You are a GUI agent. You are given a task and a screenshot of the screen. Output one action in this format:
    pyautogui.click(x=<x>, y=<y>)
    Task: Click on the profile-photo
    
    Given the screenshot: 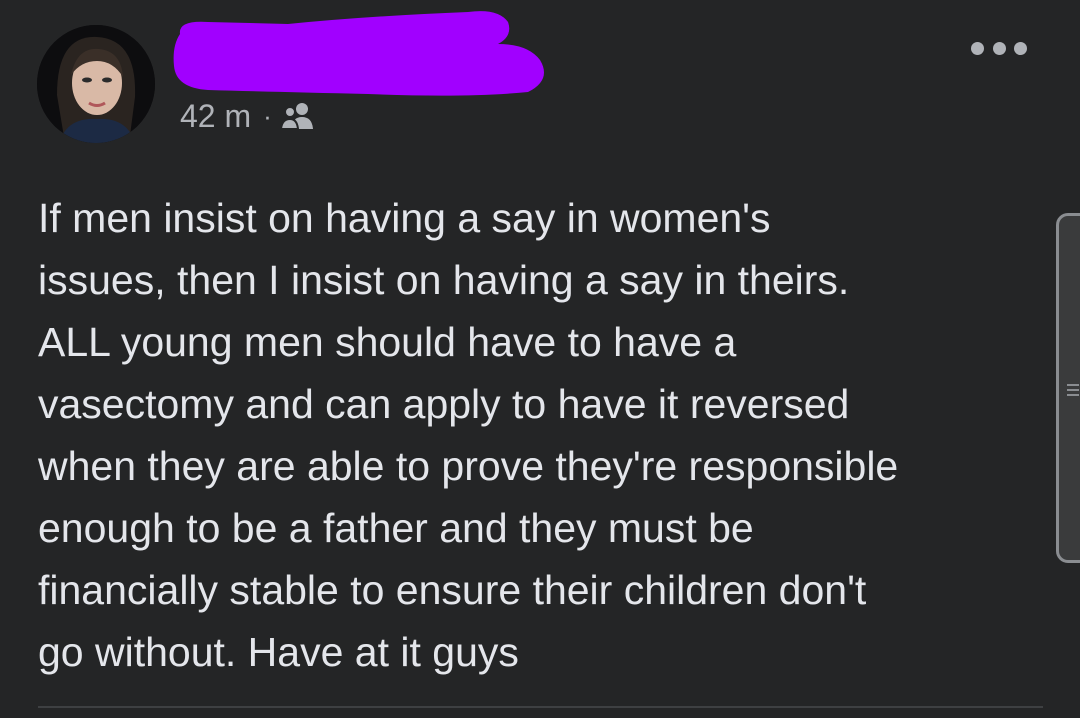 What is the action you would take?
    pyautogui.click(x=96, y=84)
    